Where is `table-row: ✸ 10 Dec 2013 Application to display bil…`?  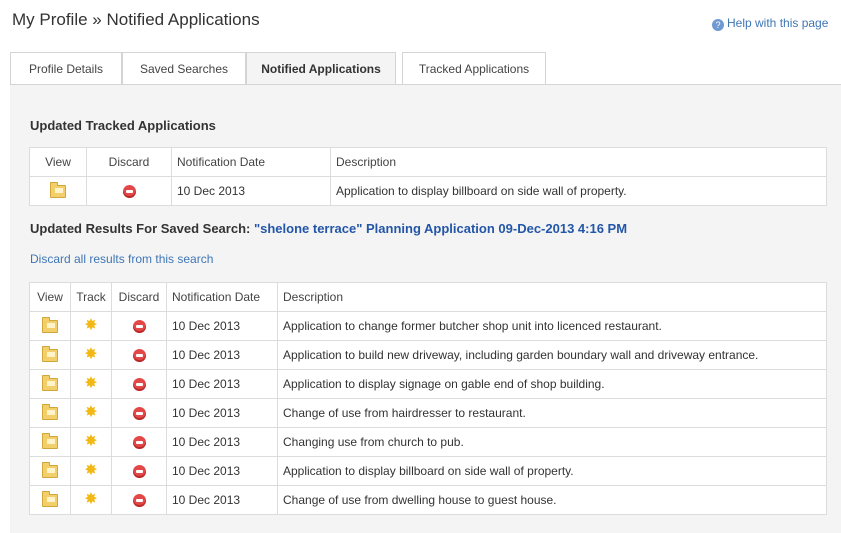 table-row: ✸ 10 Dec 2013 Application to display bil… is located at coordinates (428, 471).